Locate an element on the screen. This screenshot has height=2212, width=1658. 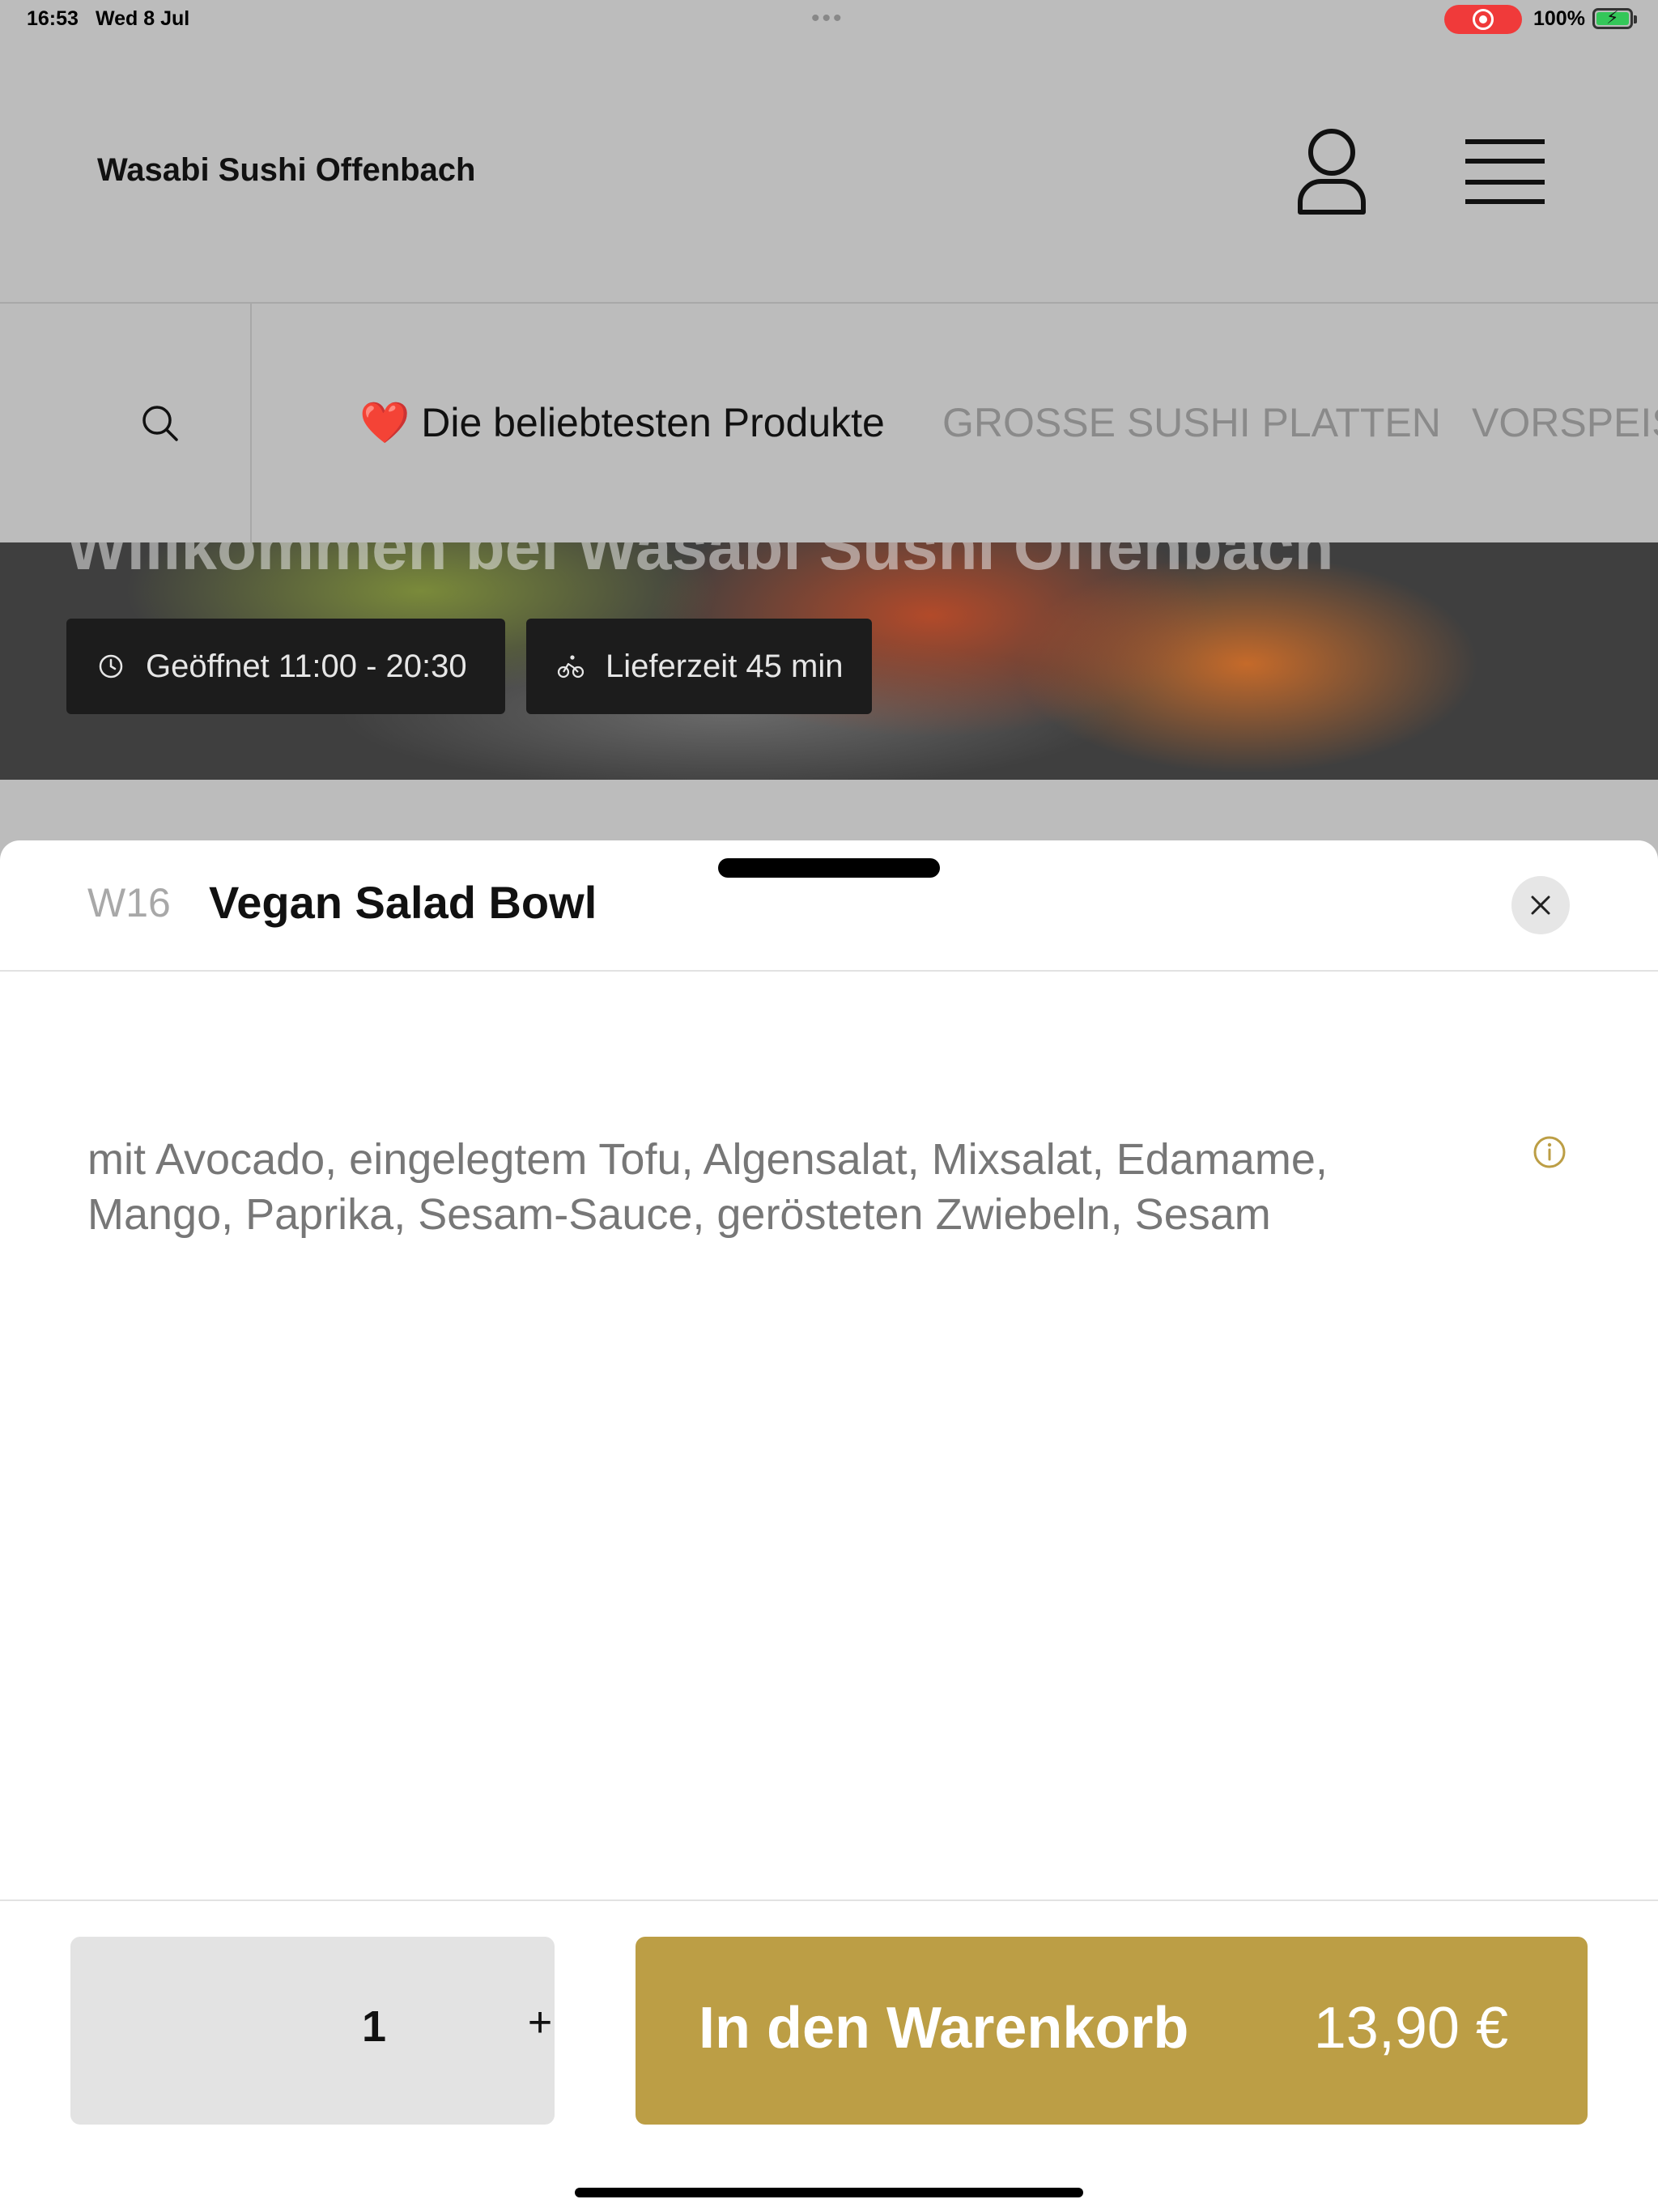
delivery-time-pill: Lieferzeit 45 min is located at coordinates (699, 666).